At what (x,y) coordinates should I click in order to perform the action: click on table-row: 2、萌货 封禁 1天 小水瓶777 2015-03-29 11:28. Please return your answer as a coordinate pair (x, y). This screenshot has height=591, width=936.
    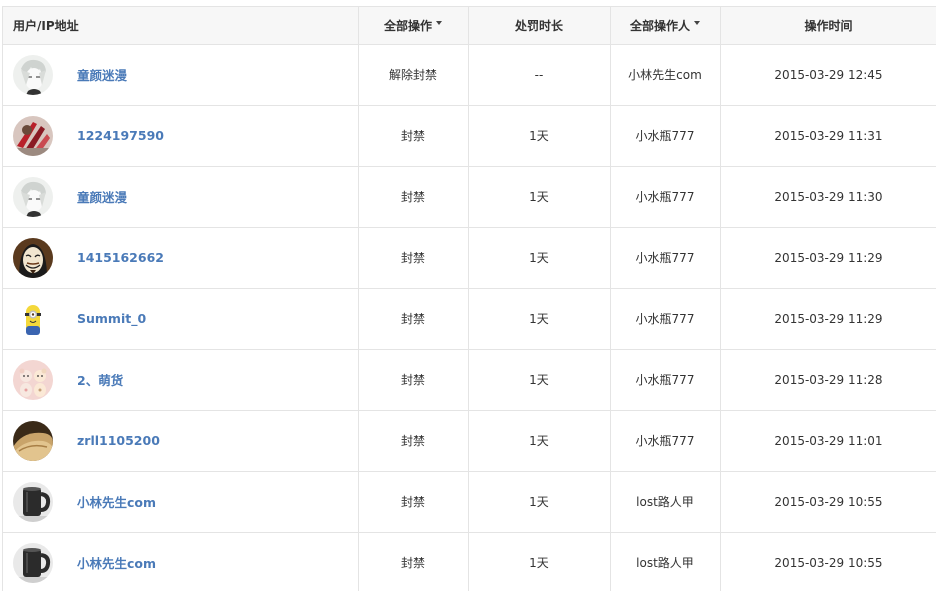
    Looking at the image, I should click on (469, 380).